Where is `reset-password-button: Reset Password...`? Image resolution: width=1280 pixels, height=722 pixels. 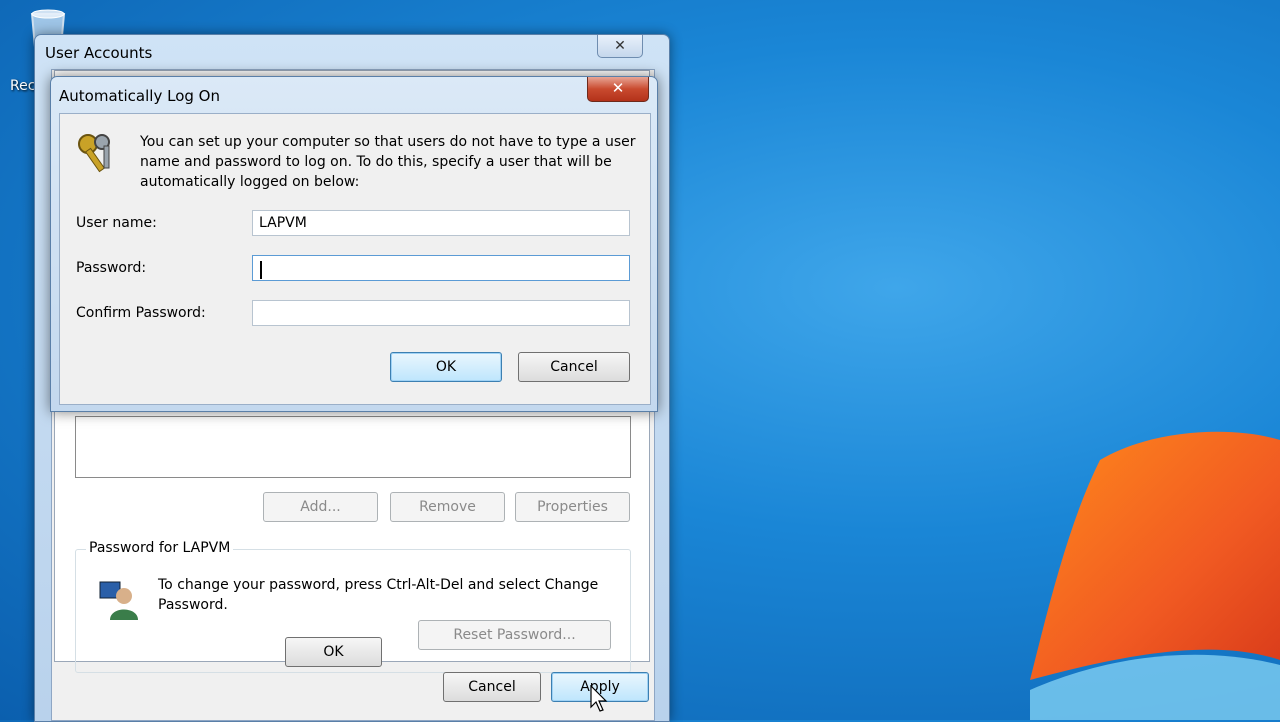
reset-password-button: Reset Password... is located at coordinates (514, 635).